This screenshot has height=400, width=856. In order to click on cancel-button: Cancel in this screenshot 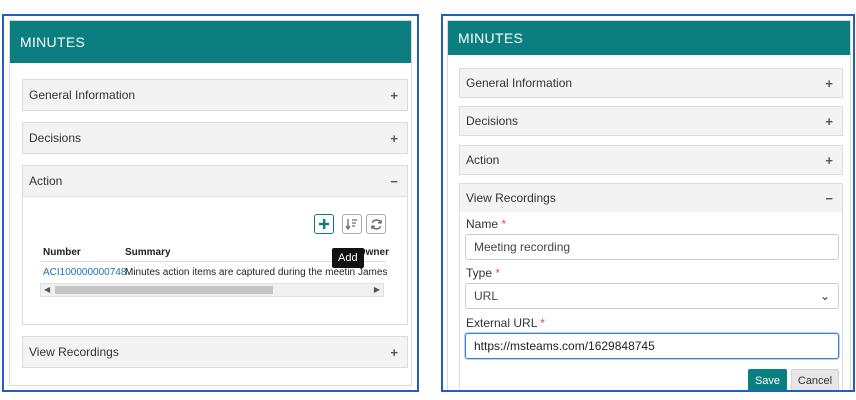, I will do `click(815, 379)`.